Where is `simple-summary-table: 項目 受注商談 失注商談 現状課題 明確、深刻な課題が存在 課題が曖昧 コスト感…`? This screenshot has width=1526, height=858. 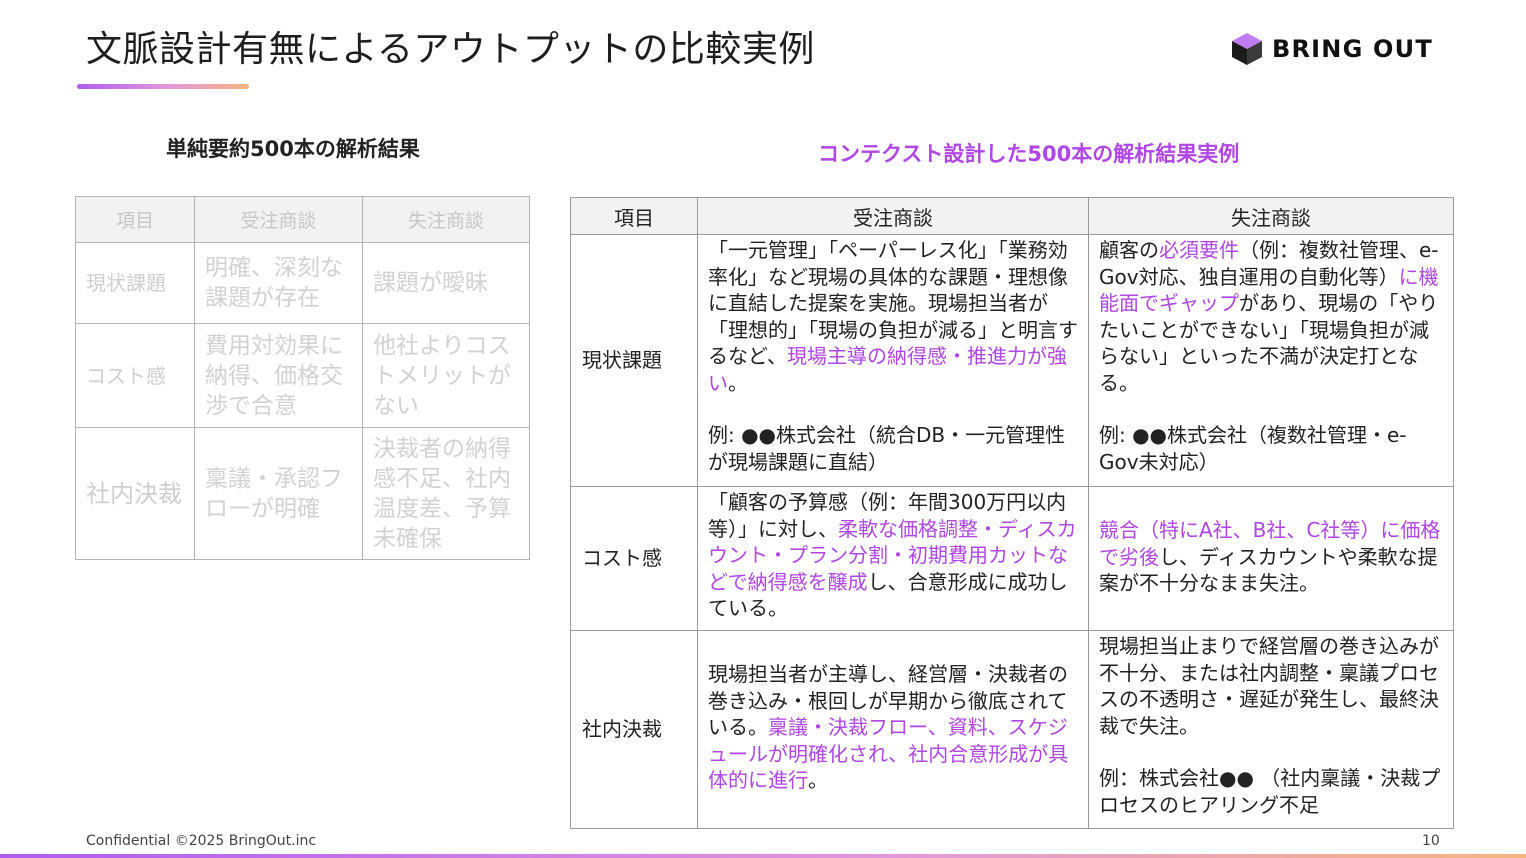 simple-summary-table: 項目 受注商談 失注商談 現状課題 明確、深刻な課題が存在 課題が曖昧 コスト感… is located at coordinates (302, 378).